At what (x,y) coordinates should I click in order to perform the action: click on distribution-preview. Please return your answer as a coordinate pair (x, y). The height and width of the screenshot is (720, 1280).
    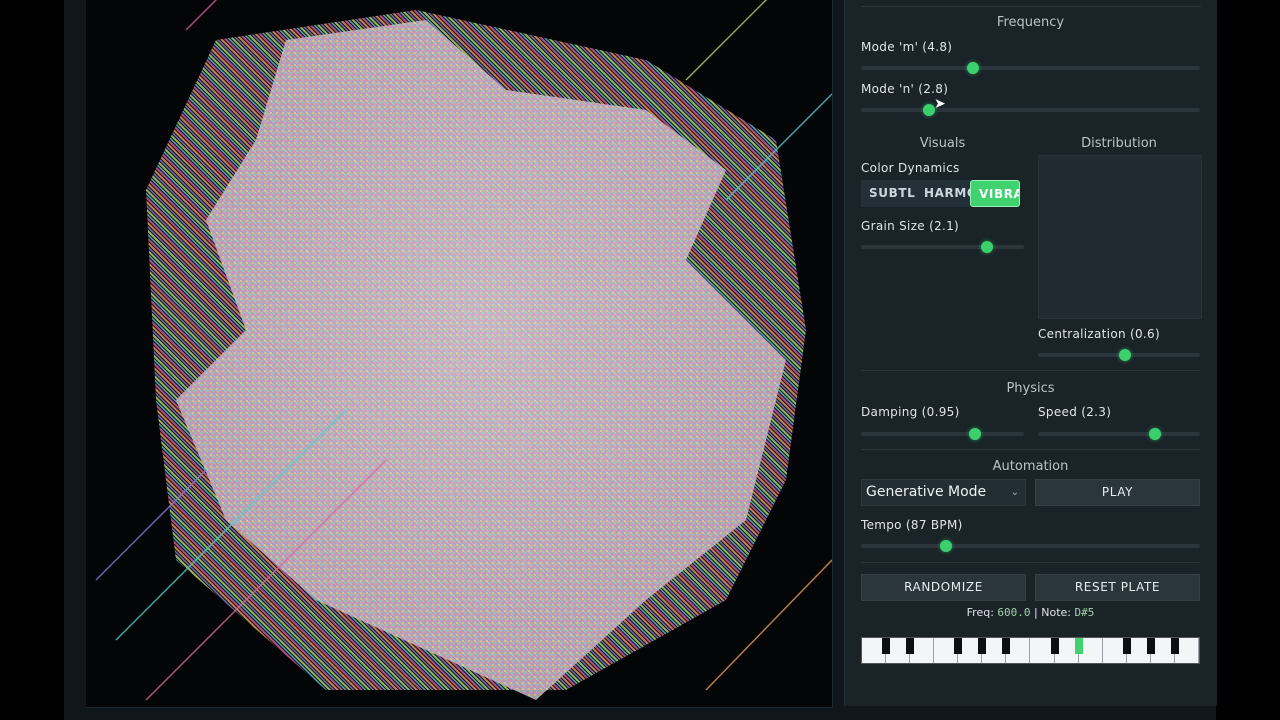
    Looking at the image, I should click on (1120, 237).